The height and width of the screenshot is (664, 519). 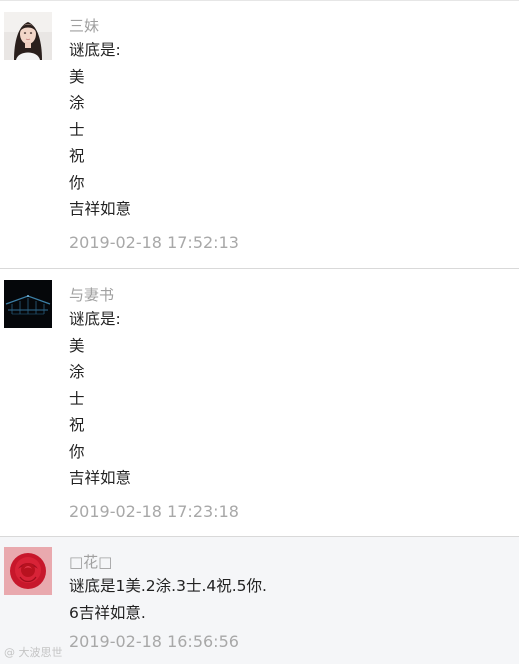 What do you see at coordinates (154, 511) in the screenshot?
I see `comment-timestamp: 2019-02-18 17:23:18` at bounding box center [154, 511].